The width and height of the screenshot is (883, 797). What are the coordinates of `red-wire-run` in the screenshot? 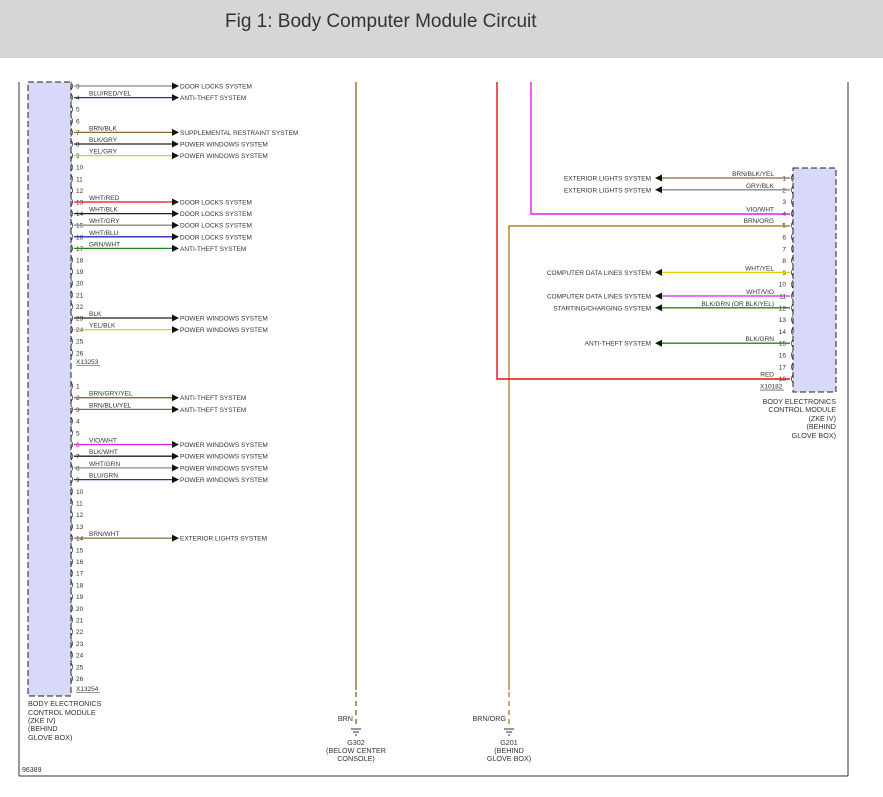 It's located at (643, 231).